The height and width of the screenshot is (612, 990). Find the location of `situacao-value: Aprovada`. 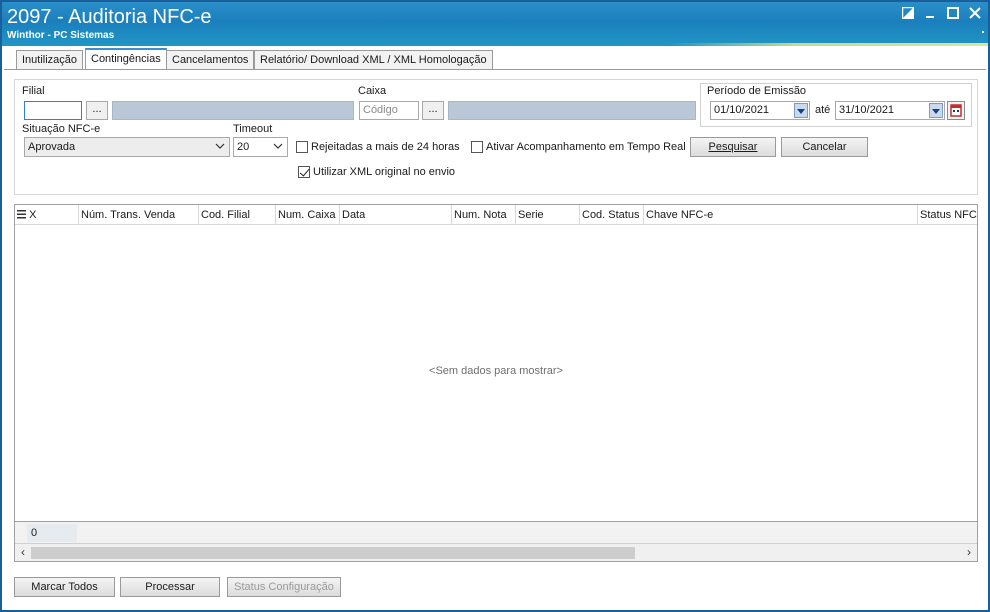

situacao-value: Aprovada is located at coordinates (52, 147).